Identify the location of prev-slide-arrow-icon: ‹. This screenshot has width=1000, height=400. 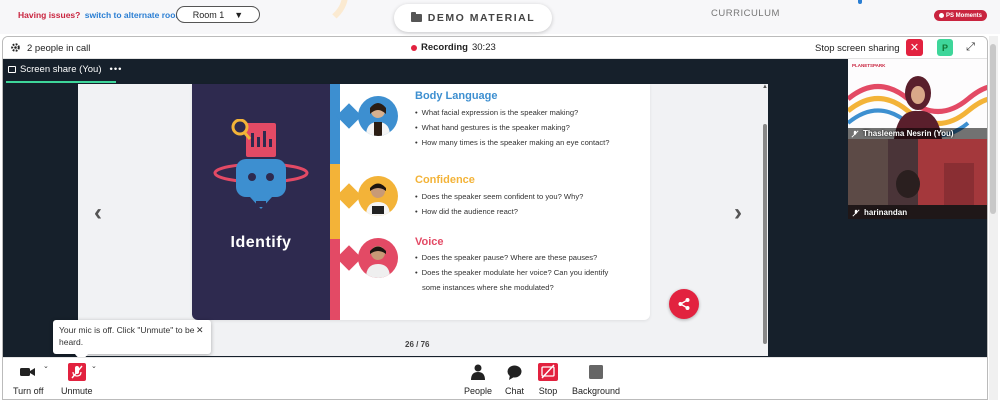
(98, 213).